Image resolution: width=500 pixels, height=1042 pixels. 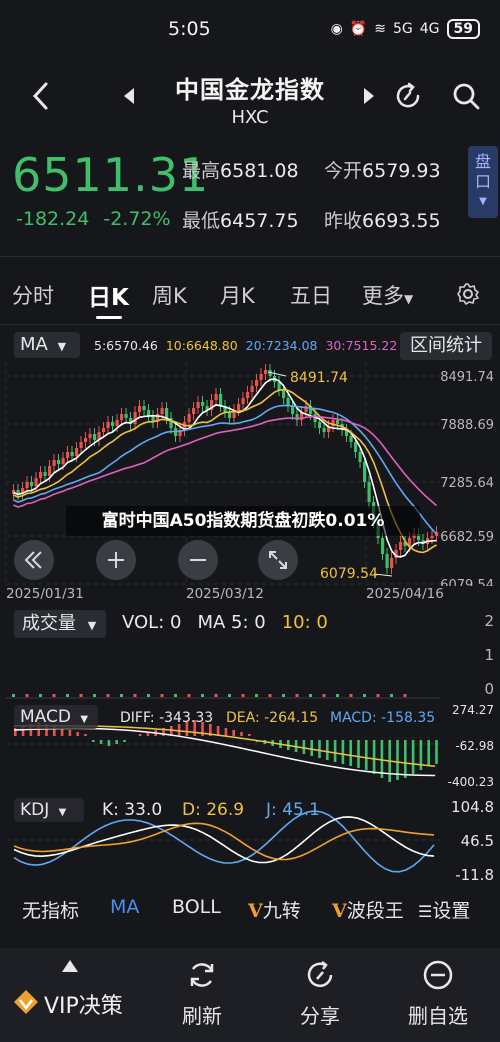 I want to click on ind-tab-settings: ☰设置, so click(x=444, y=909).